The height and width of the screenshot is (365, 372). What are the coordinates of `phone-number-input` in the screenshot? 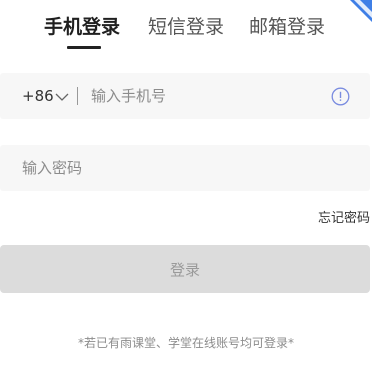 It's located at (203, 96).